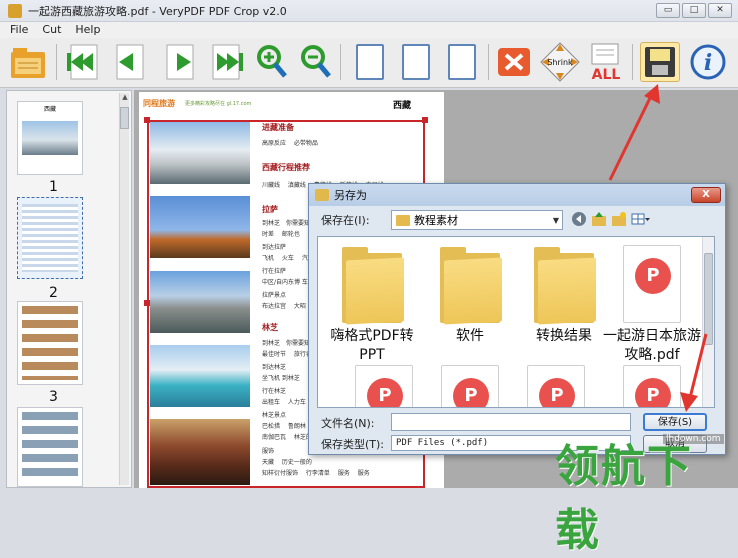  I want to click on page-icon, so click(416, 62).